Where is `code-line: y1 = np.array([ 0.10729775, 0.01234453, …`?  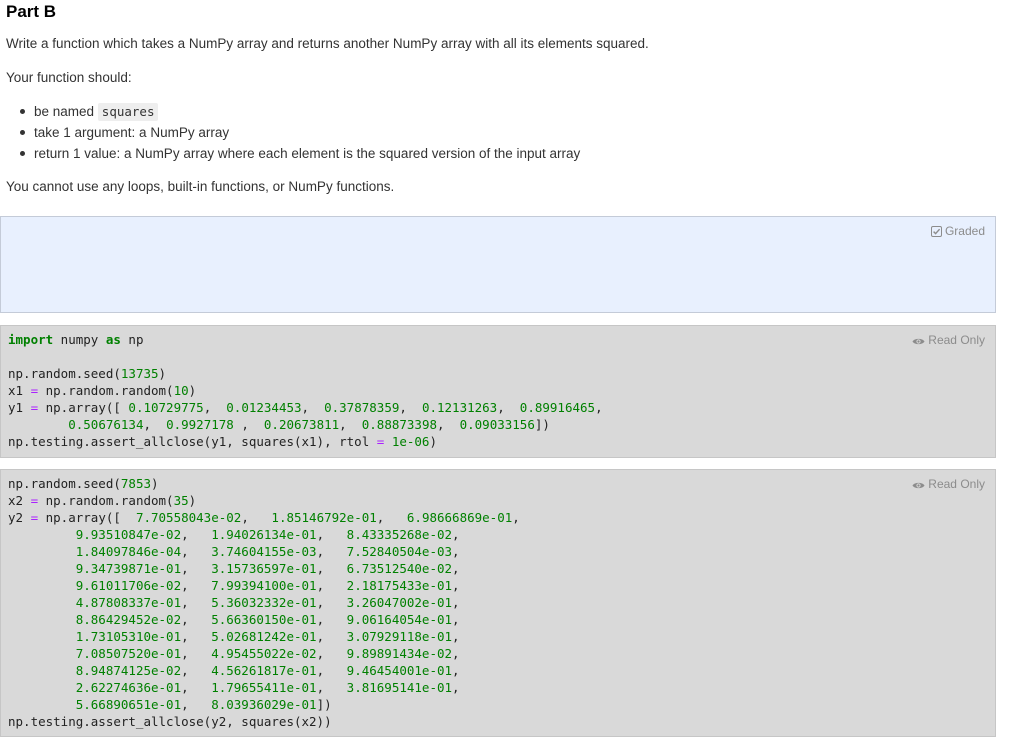
code-line: y1 = np.array([ 0.10729775, 0.01234453, … is located at coordinates (305, 407).